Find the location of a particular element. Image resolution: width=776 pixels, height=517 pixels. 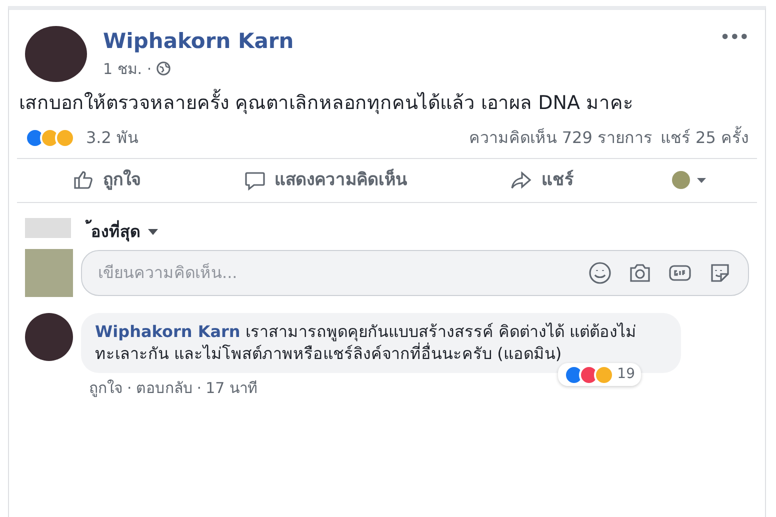

comment-count: ความคิดเห็น 729 รายการ is located at coordinates (560, 138).